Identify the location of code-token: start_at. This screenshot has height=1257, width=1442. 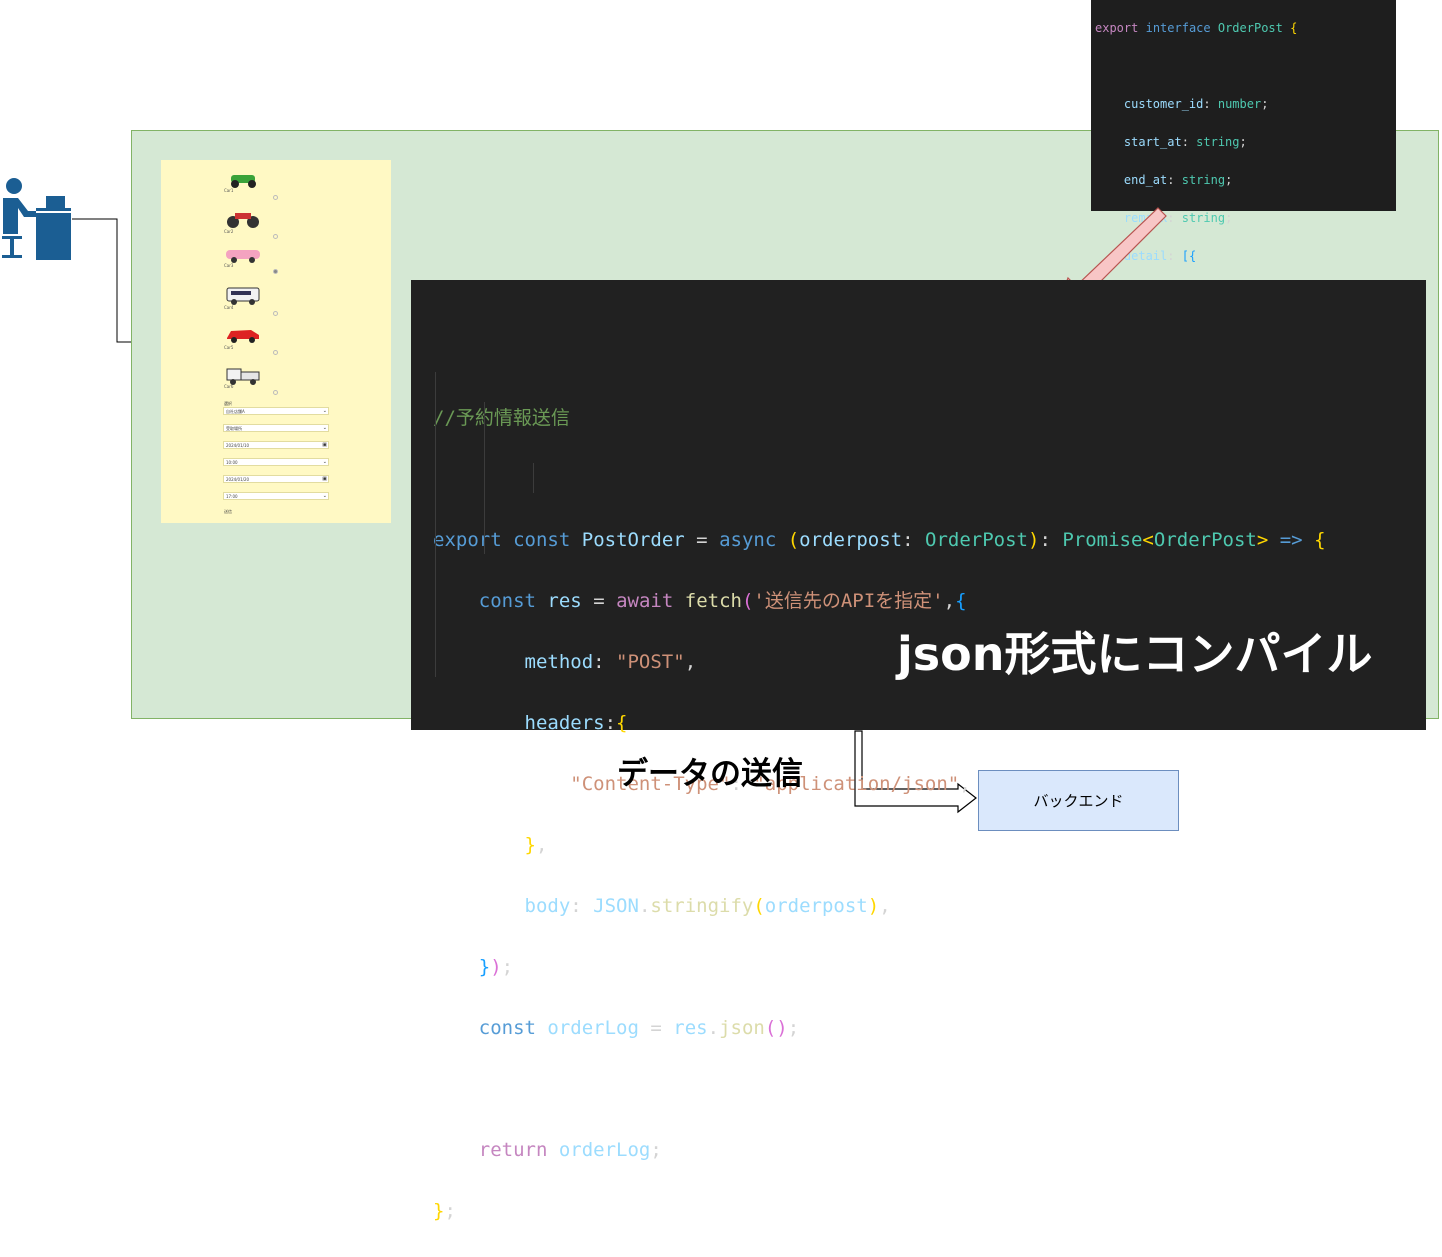
(1152, 142).